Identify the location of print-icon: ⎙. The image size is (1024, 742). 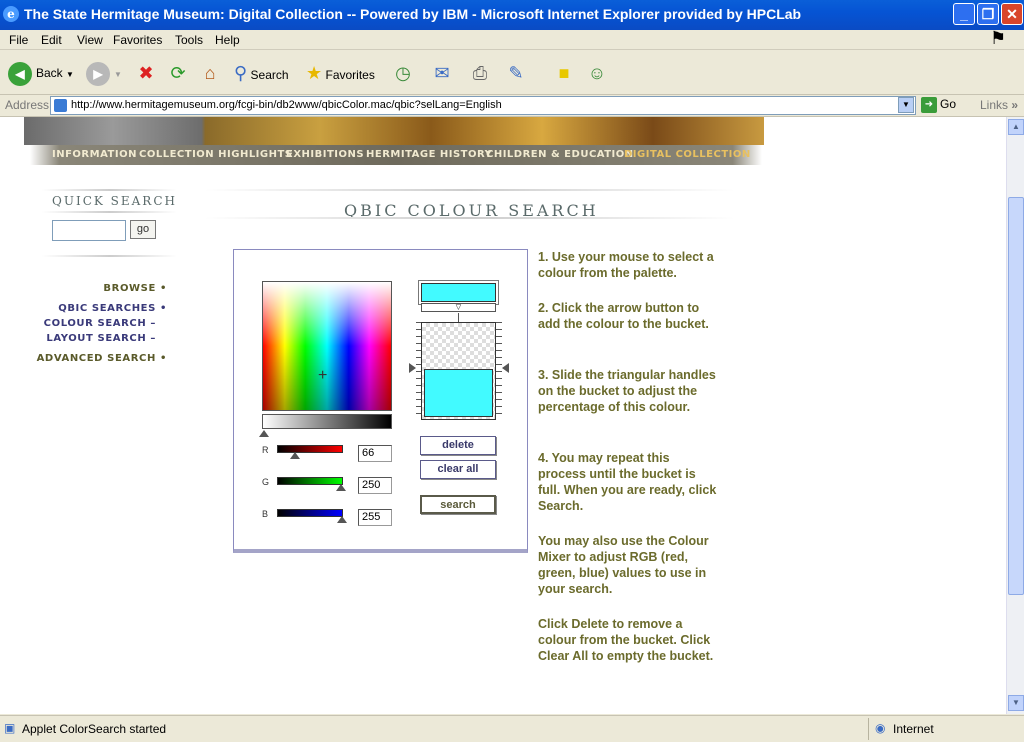
(480, 73).